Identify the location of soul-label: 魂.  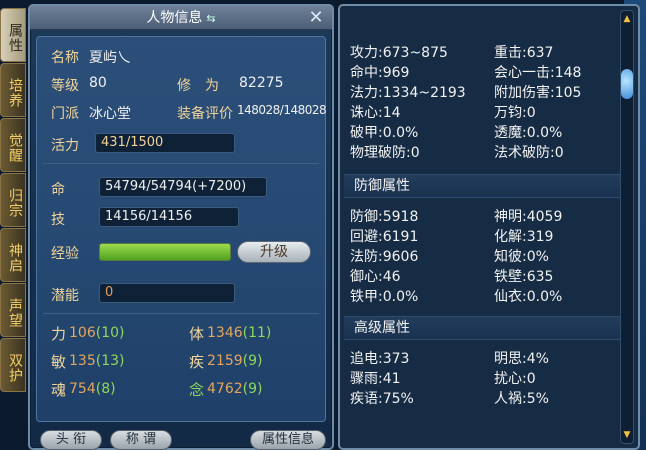
(59, 390).